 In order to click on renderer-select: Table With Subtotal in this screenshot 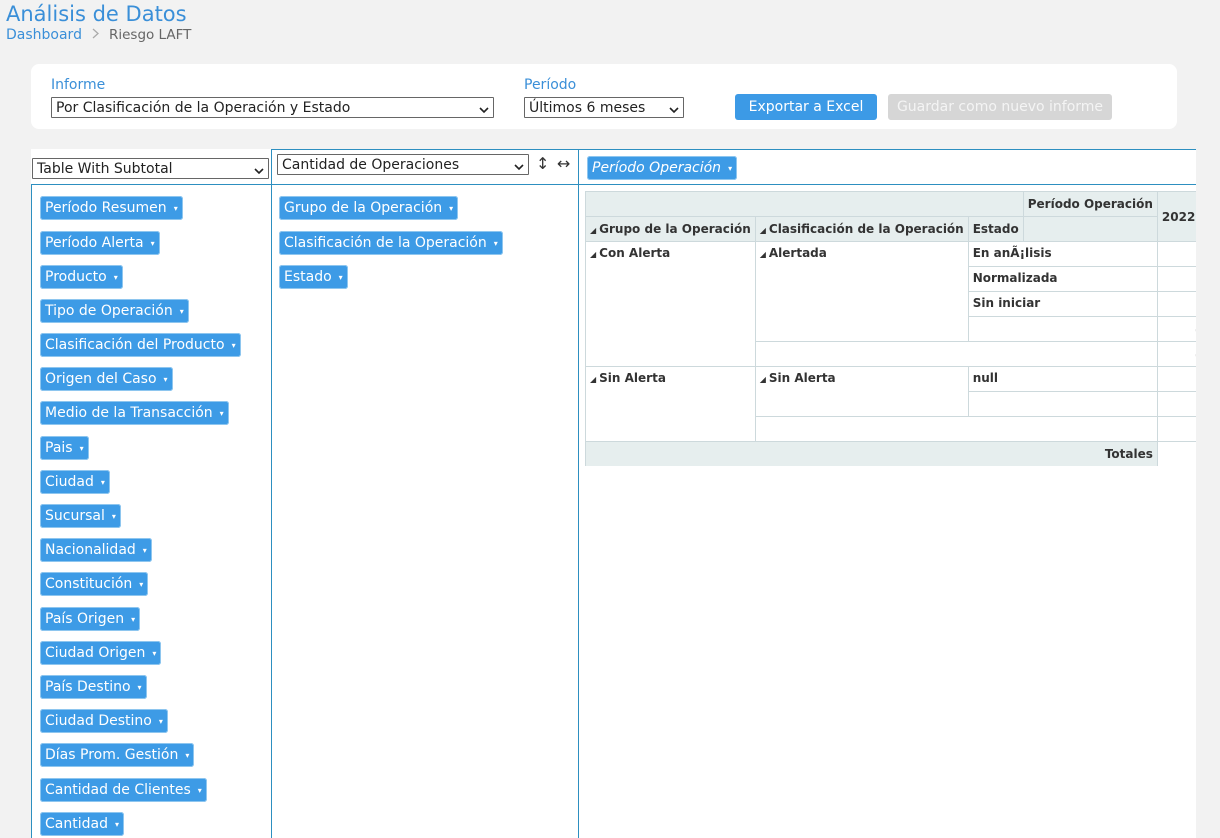, I will do `click(150, 168)`.